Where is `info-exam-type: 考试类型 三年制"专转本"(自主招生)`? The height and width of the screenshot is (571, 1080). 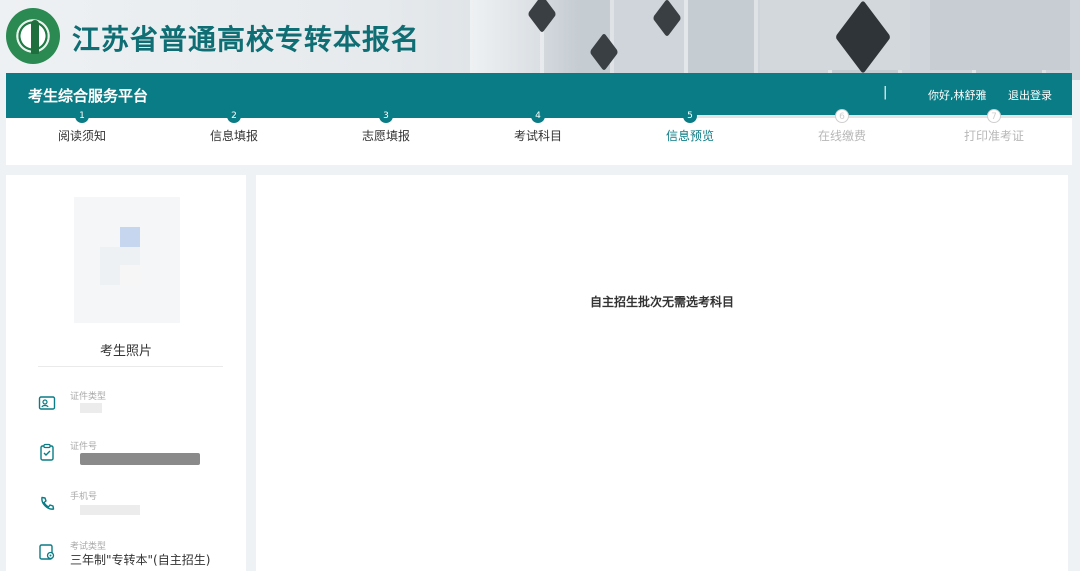
info-exam-type: 考试类型 三年制"专转本"(自主招生) is located at coordinates (126, 554).